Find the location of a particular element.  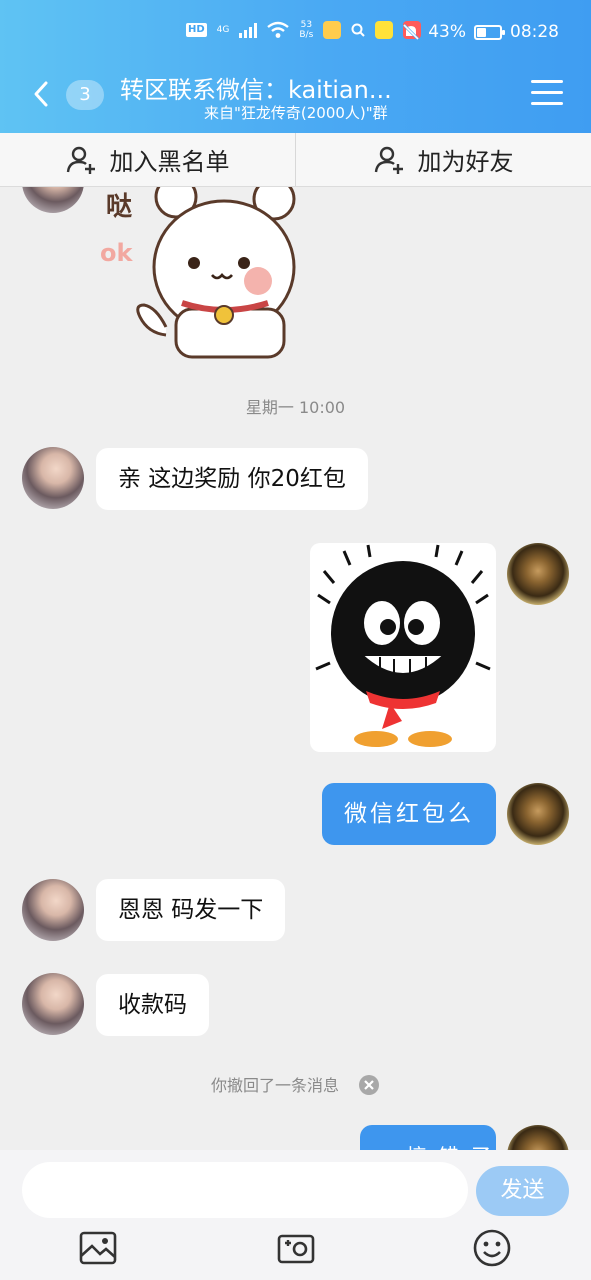

message-input is located at coordinates (245, 1190).